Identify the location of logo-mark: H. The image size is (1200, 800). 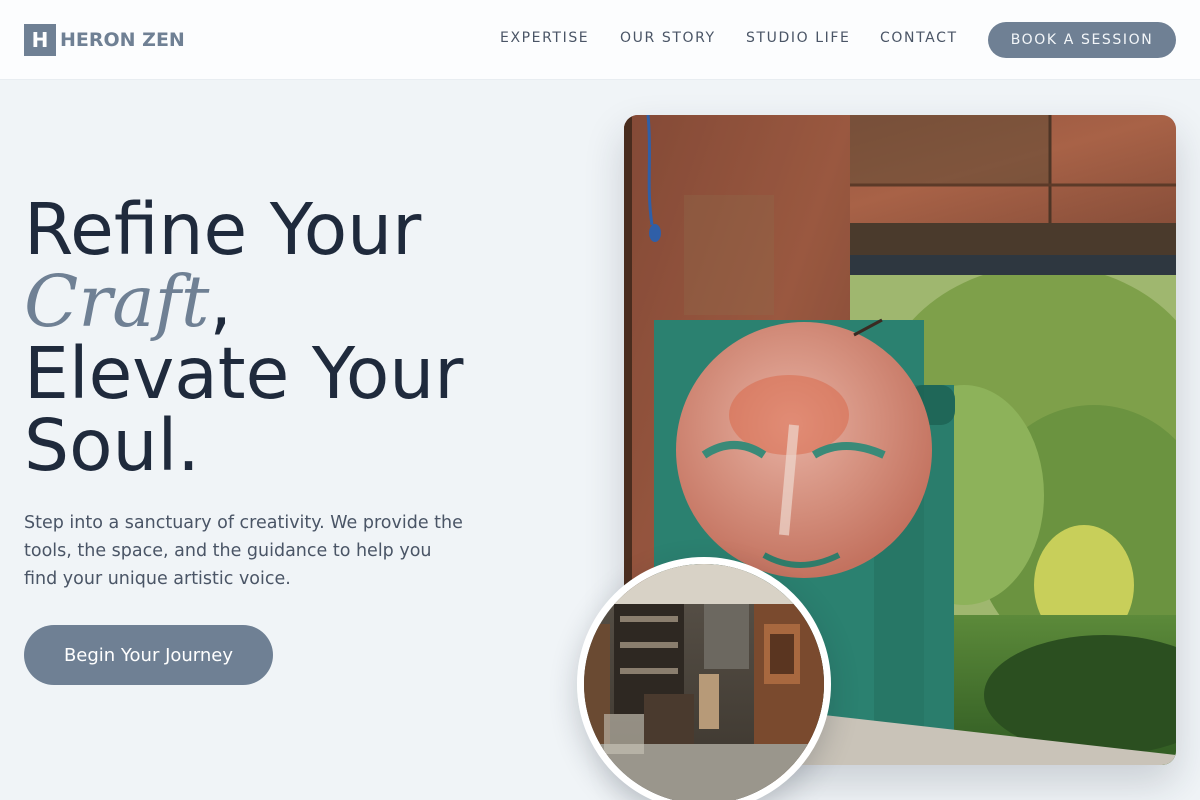
(40, 40).